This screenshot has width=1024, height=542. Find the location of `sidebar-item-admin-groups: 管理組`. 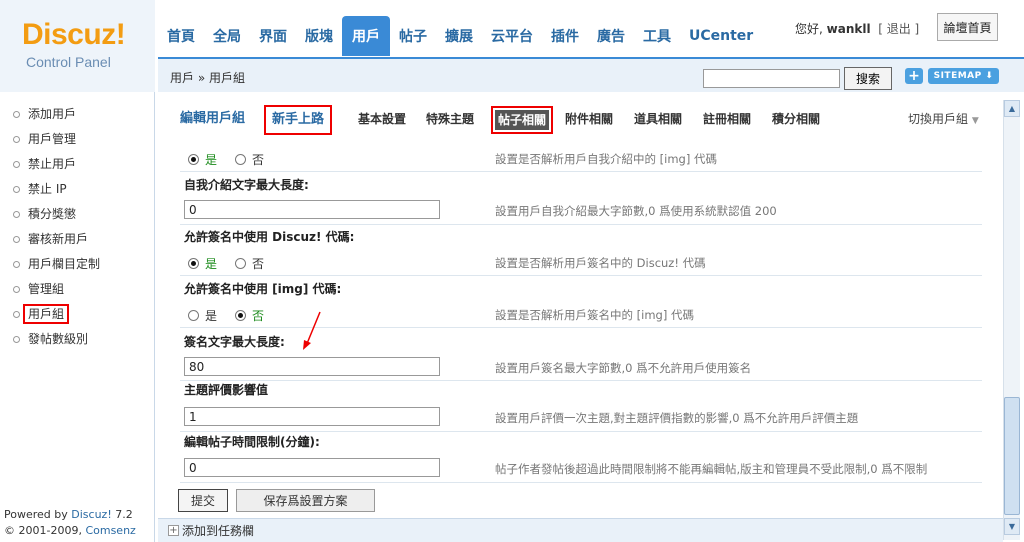

sidebar-item-admin-groups: 管理組 is located at coordinates (77, 291).